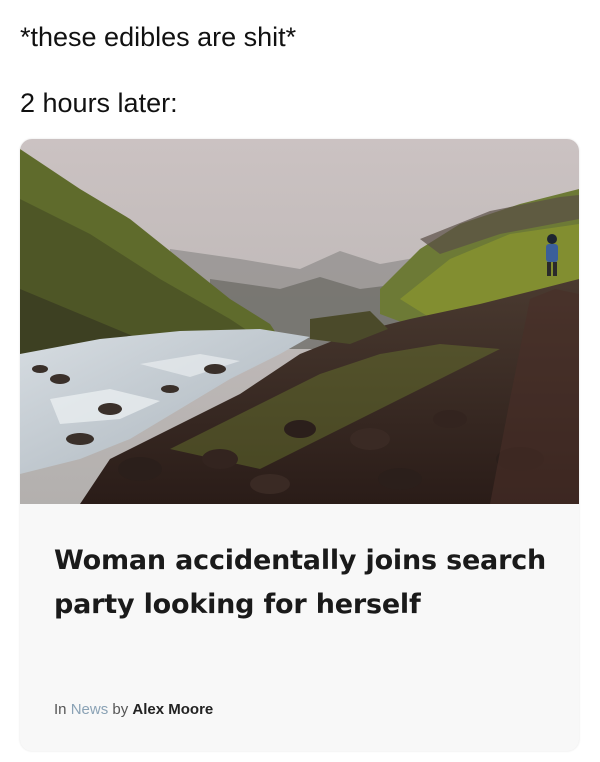 The height and width of the screenshot is (762, 600). I want to click on byline-by-label: by, so click(120, 709).